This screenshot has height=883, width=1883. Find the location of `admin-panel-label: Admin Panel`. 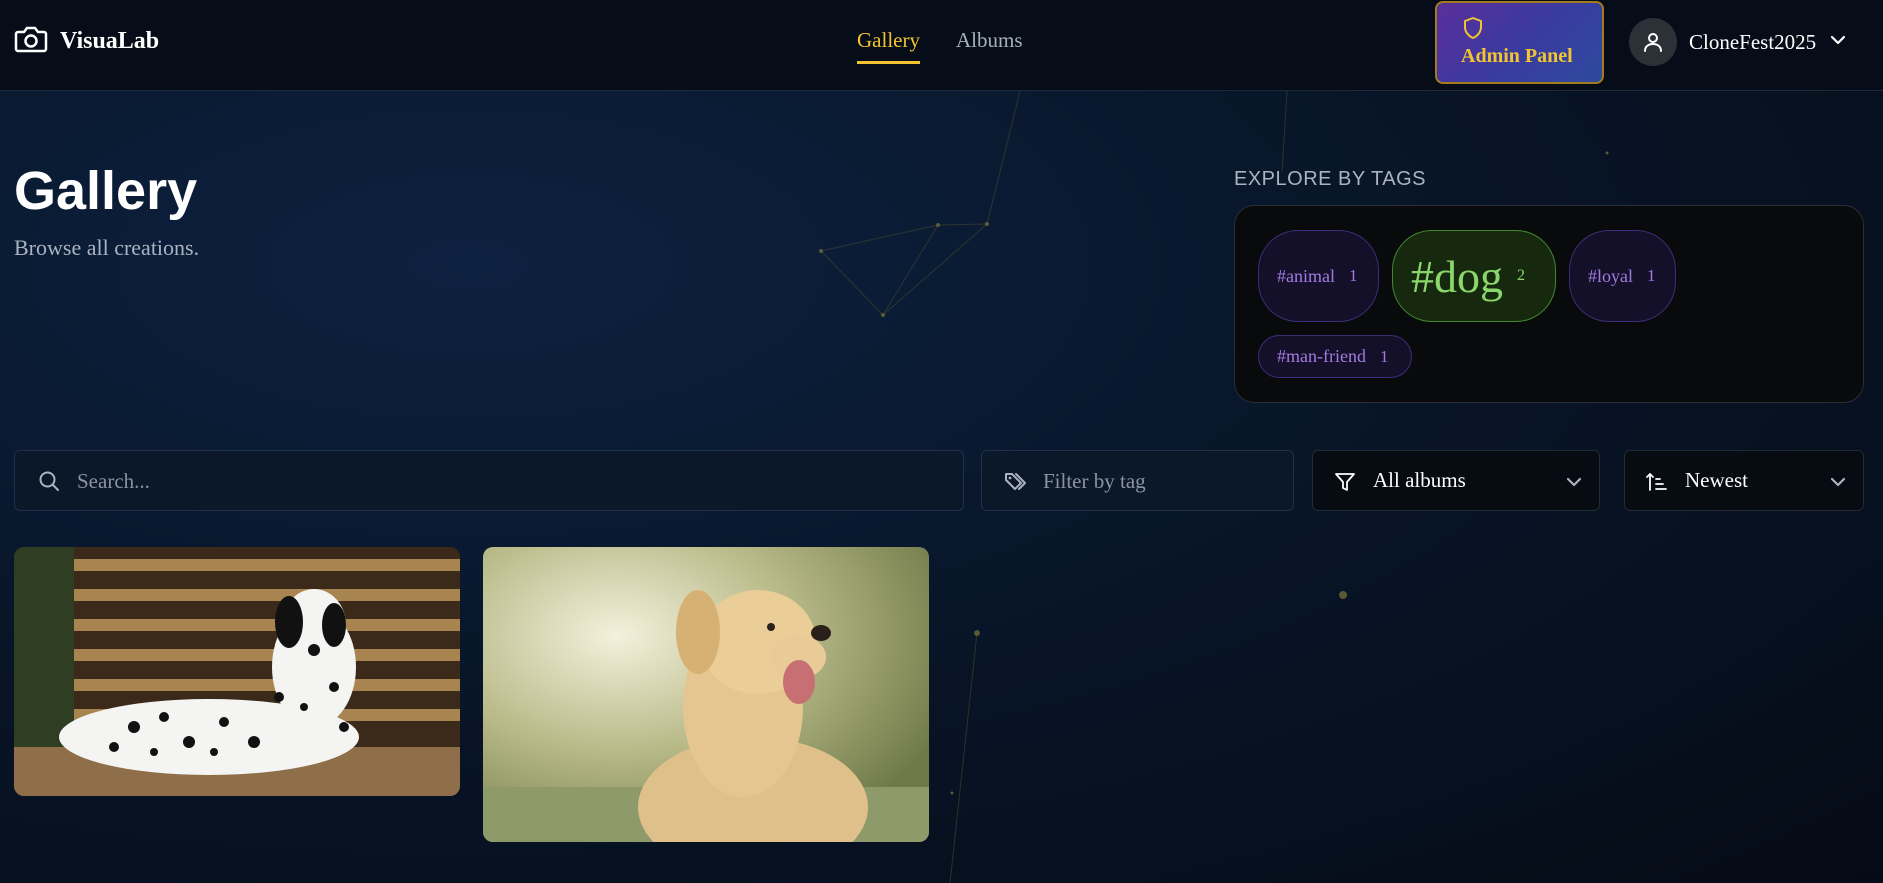

admin-panel-label: Admin Panel is located at coordinates (1517, 56).